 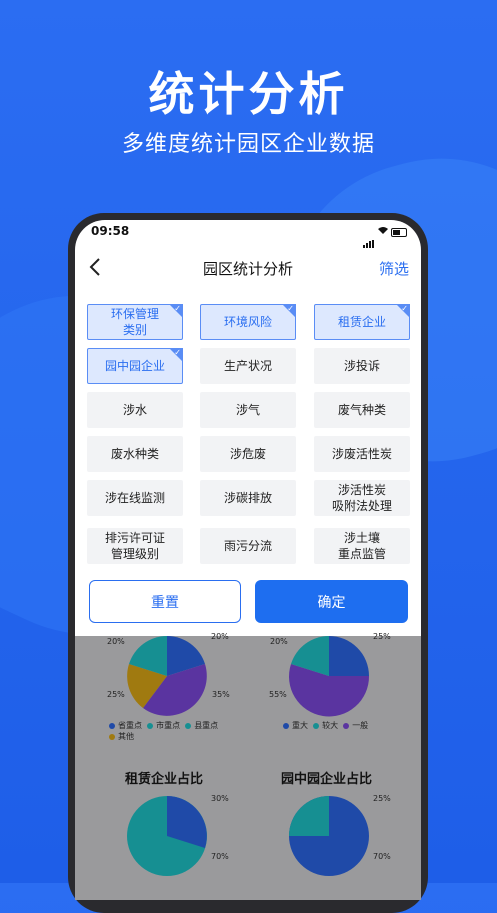 I want to click on filter-chip: 涉活性炭 吸附法处理, so click(x=362, y=498).